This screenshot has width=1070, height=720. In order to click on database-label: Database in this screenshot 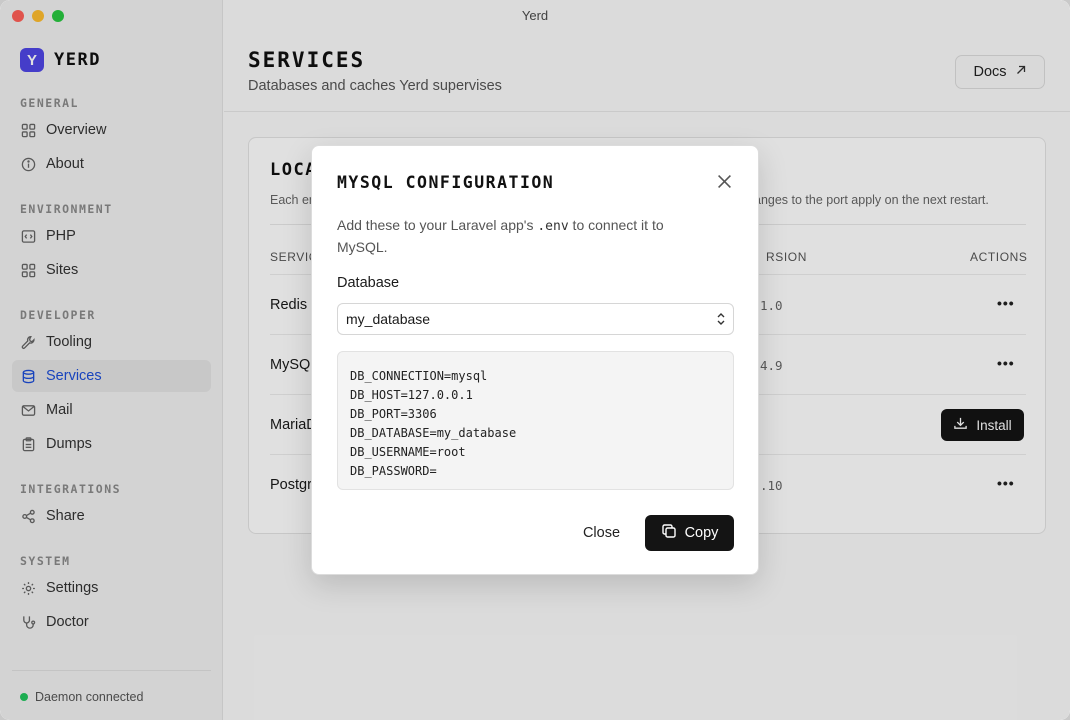, I will do `click(368, 283)`.